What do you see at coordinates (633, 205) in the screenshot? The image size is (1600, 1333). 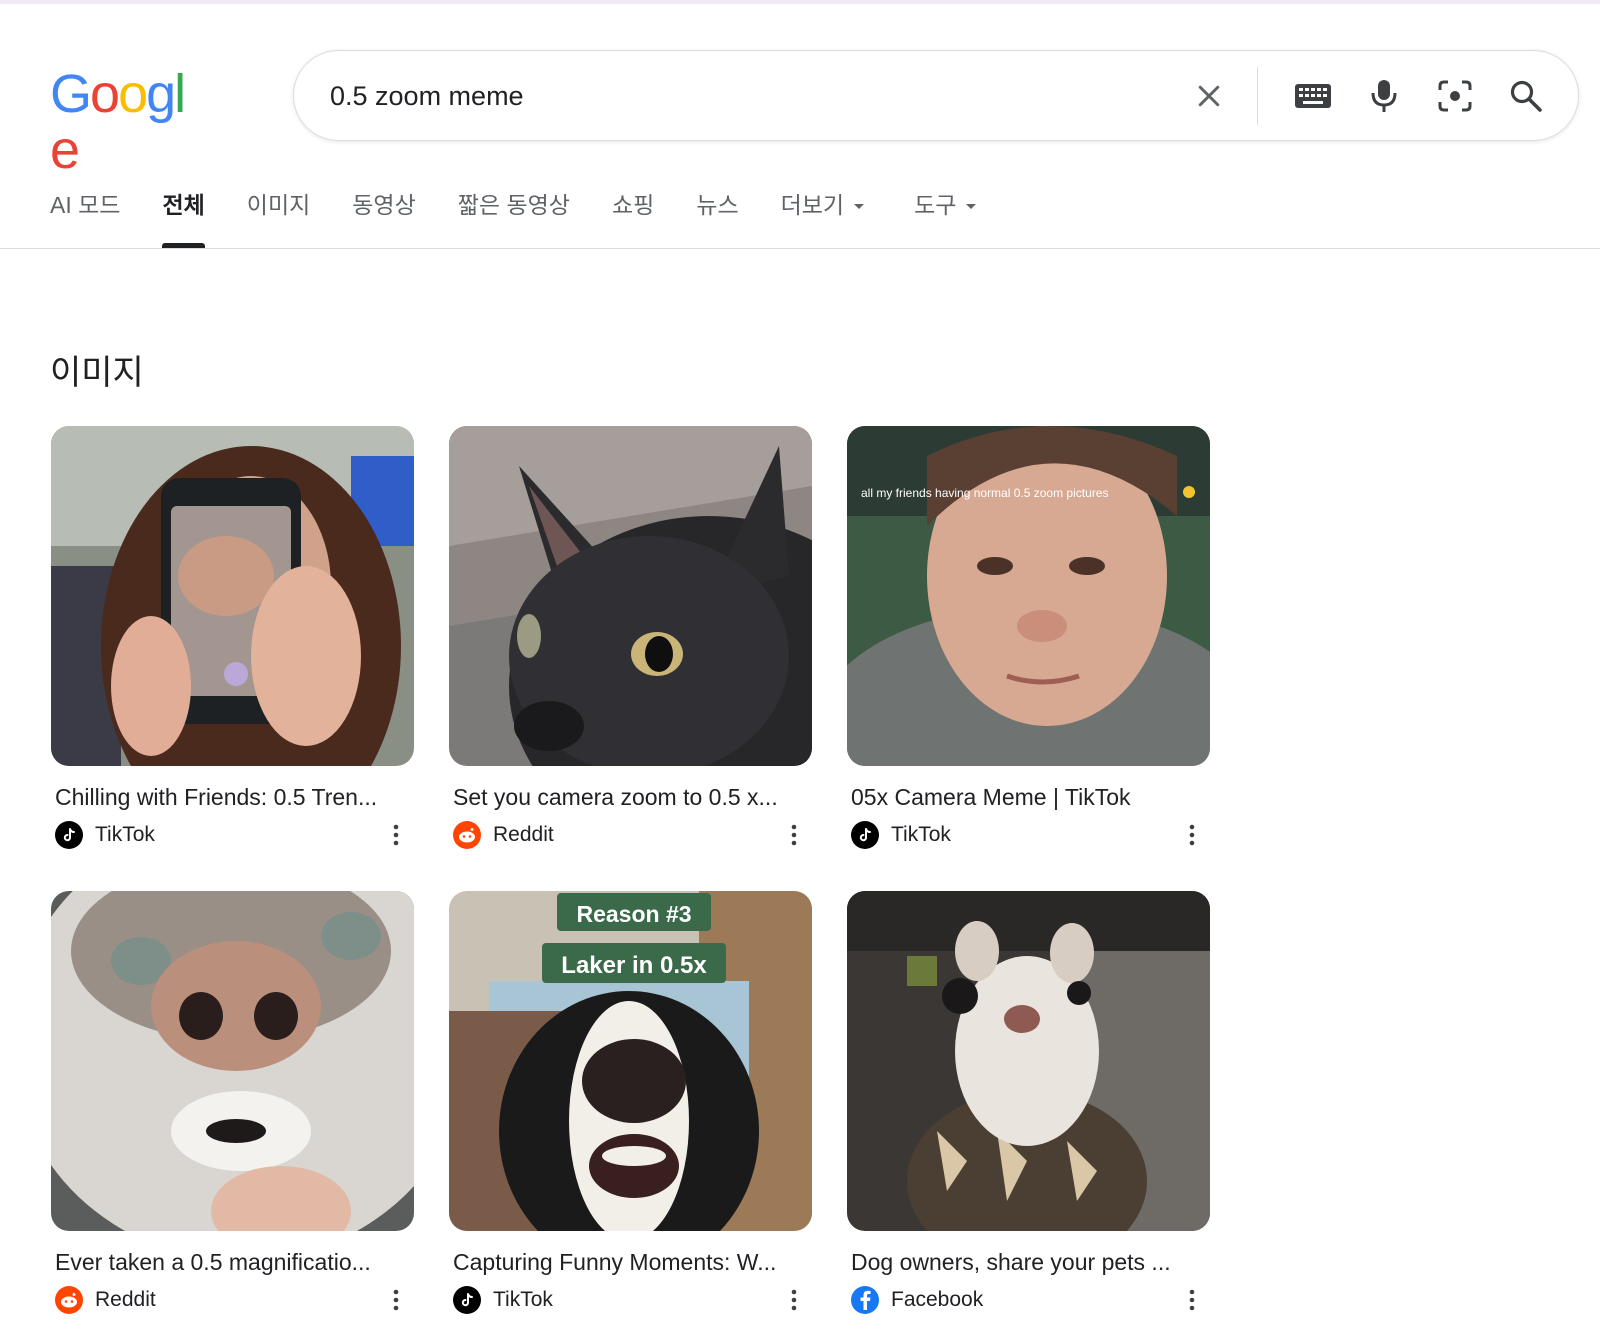 I see `tab-label: 쇼핑` at bounding box center [633, 205].